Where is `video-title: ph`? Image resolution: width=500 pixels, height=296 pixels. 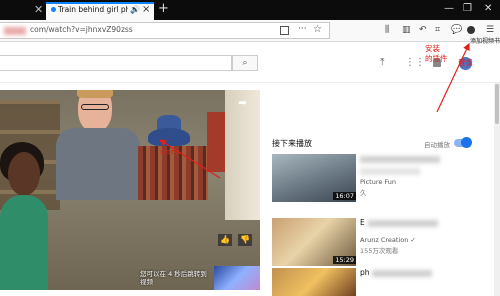 video-title: ph is located at coordinates (365, 272).